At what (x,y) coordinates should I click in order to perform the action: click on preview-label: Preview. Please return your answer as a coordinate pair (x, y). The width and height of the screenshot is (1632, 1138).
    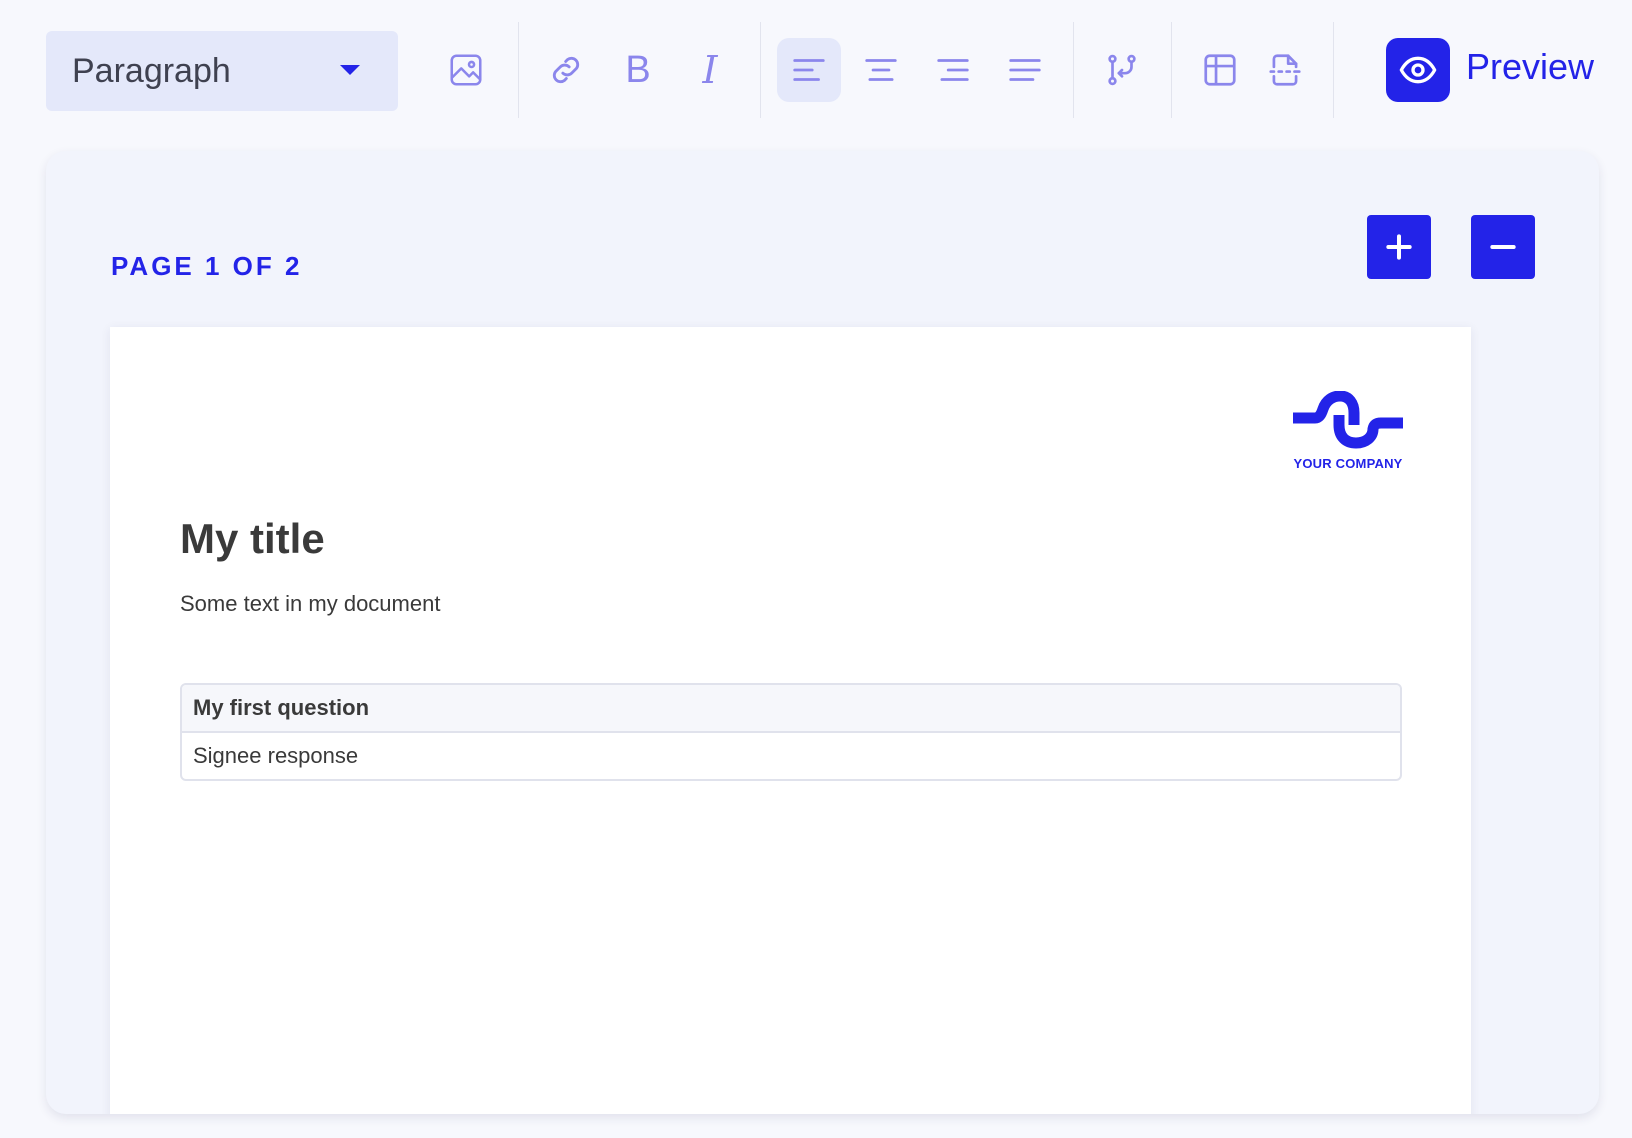
    Looking at the image, I should click on (1530, 67).